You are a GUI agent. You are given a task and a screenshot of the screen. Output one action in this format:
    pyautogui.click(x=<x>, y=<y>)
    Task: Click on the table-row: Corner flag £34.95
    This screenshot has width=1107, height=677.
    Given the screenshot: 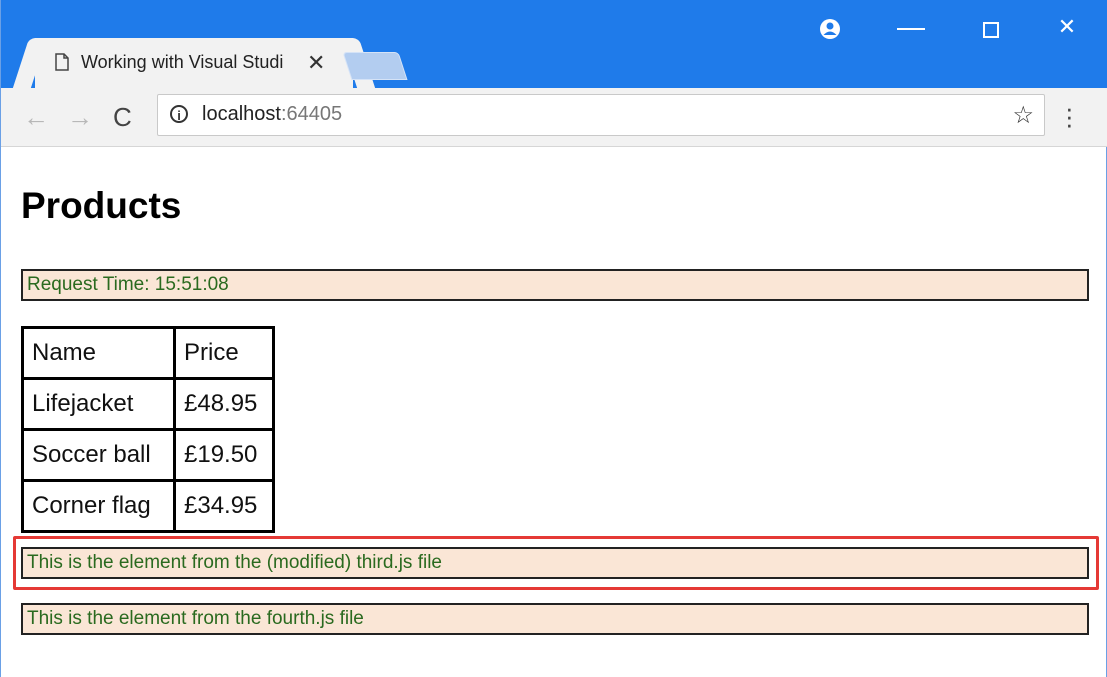 What is the action you would take?
    pyautogui.click(x=148, y=506)
    